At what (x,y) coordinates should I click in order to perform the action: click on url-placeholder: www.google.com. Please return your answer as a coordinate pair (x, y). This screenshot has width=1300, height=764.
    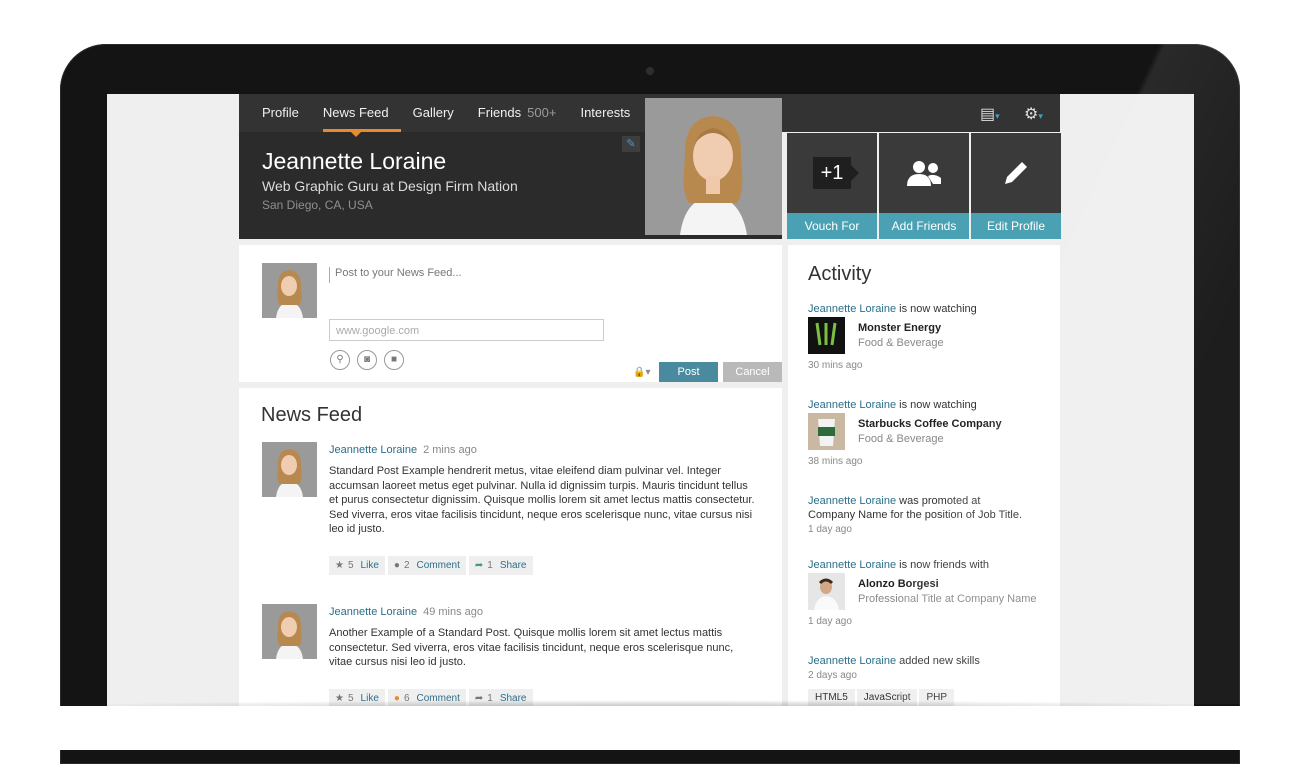
    Looking at the image, I should click on (378, 331).